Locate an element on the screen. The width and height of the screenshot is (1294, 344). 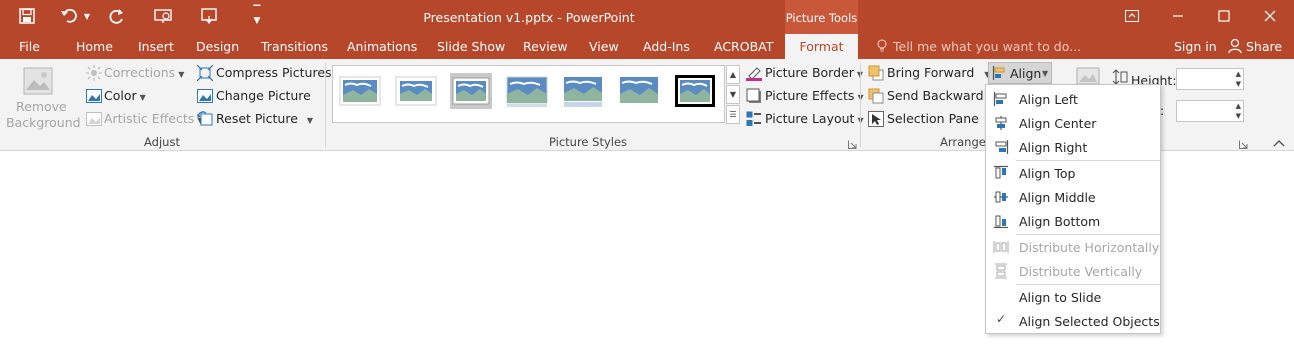
picture-styles-group-label: Picture Styles is located at coordinates (588, 142).